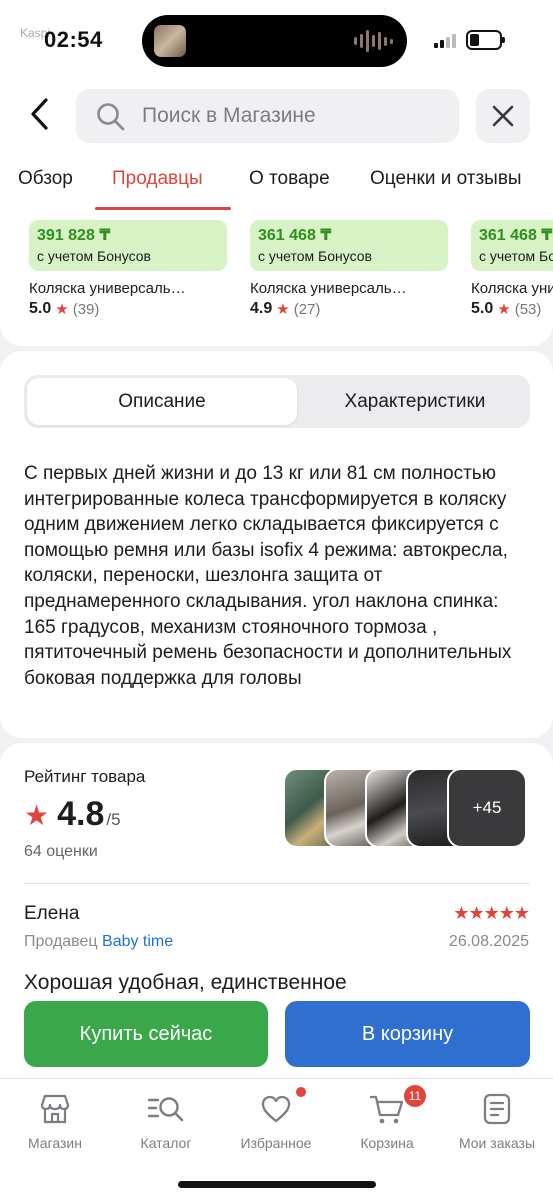 This screenshot has height=1200, width=553. I want to click on tabbar-label: Каталог, so click(166, 1143).